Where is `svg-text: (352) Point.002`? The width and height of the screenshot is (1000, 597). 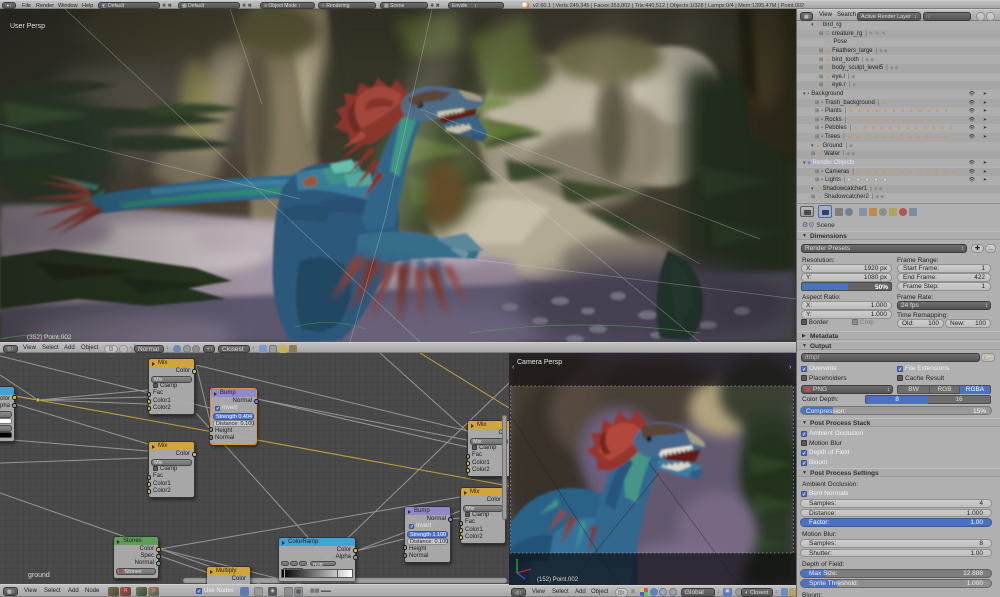 svg-text: (352) Point.002 is located at coordinates (49, 337).